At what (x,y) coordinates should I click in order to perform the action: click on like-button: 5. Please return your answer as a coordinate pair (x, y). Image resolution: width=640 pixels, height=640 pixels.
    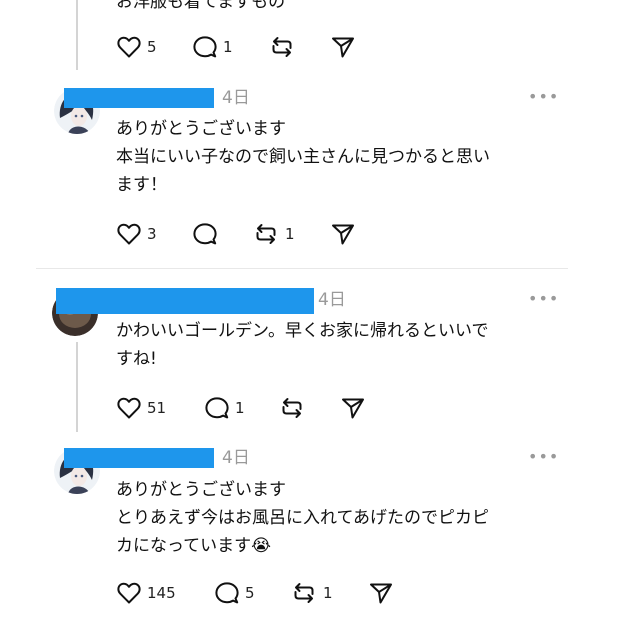
    Looking at the image, I should click on (136, 47).